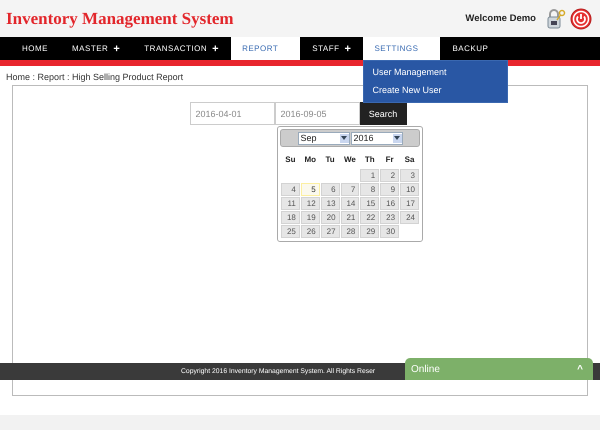 The width and height of the screenshot is (600, 430). I want to click on month-select: Sep, so click(324, 138).